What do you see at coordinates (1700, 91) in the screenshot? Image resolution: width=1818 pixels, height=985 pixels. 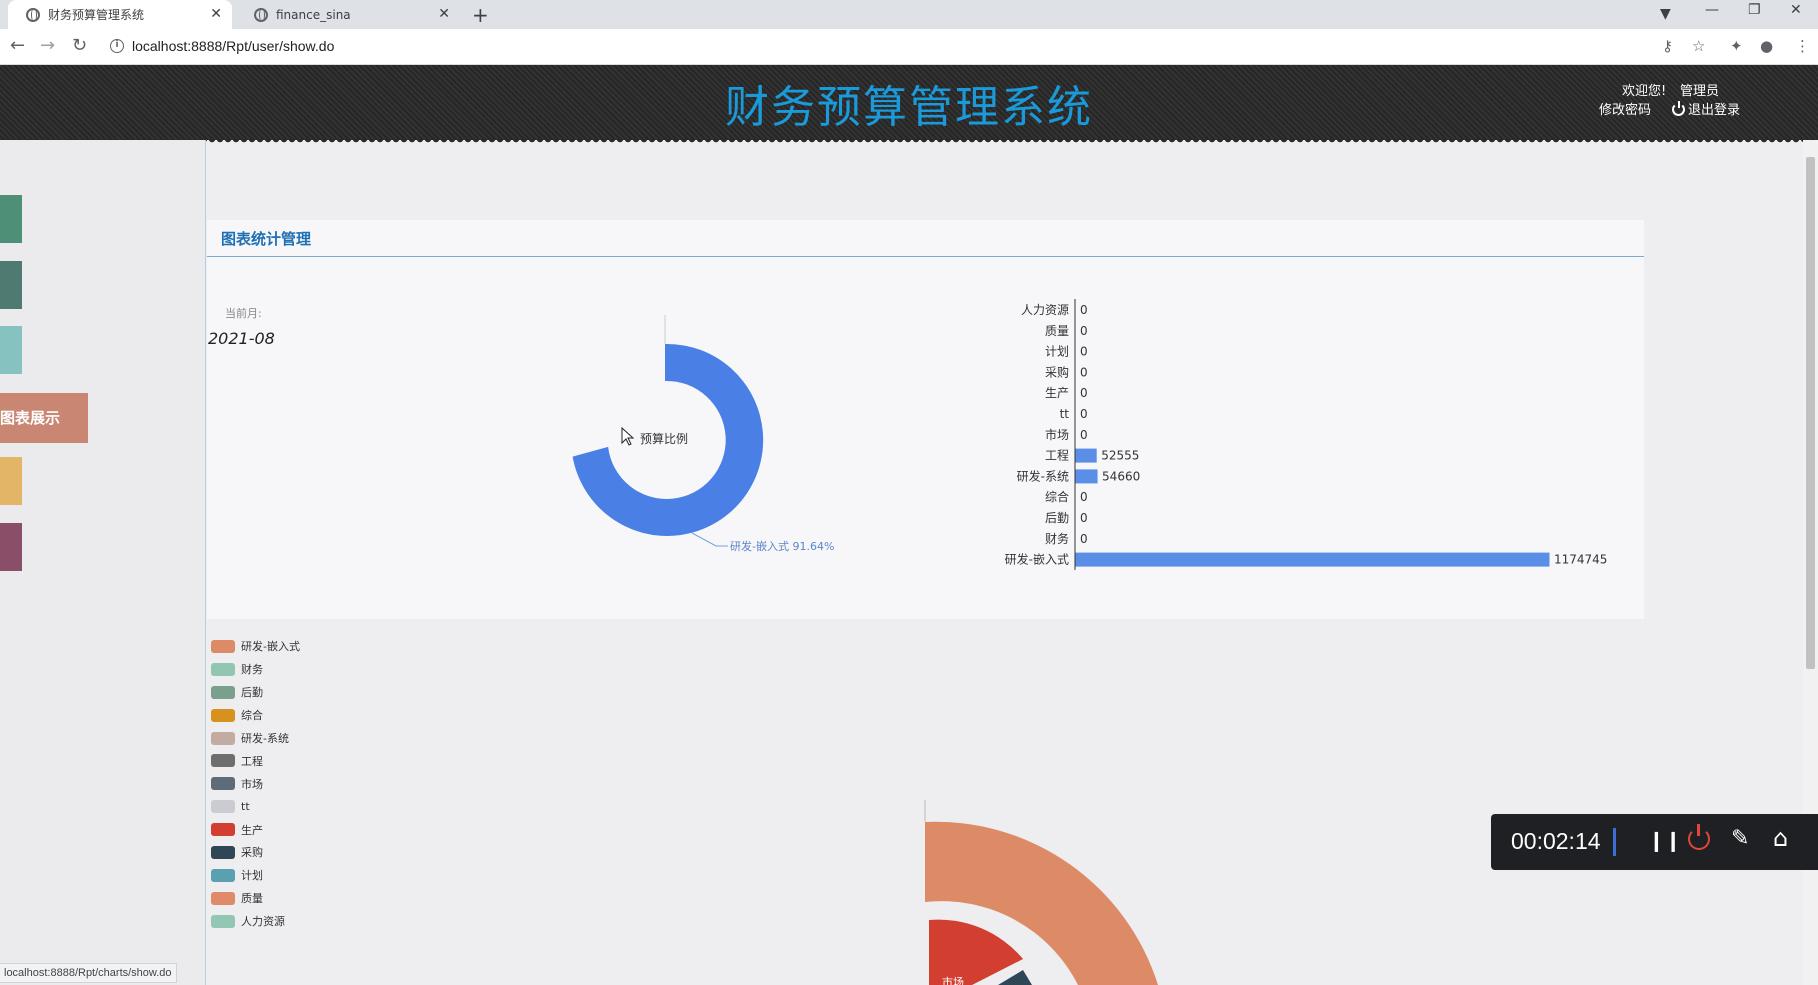 I see `user-name: 管理员` at bounding box center [1700, 91].